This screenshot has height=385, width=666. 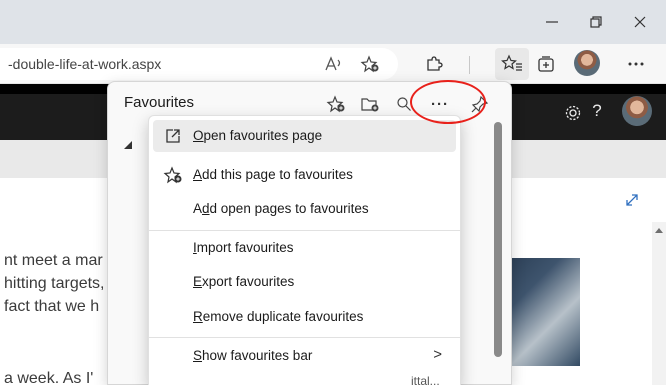 I want to click on menu-item-open-favourites-page: Open favourites page, so click(x=304, y=136).